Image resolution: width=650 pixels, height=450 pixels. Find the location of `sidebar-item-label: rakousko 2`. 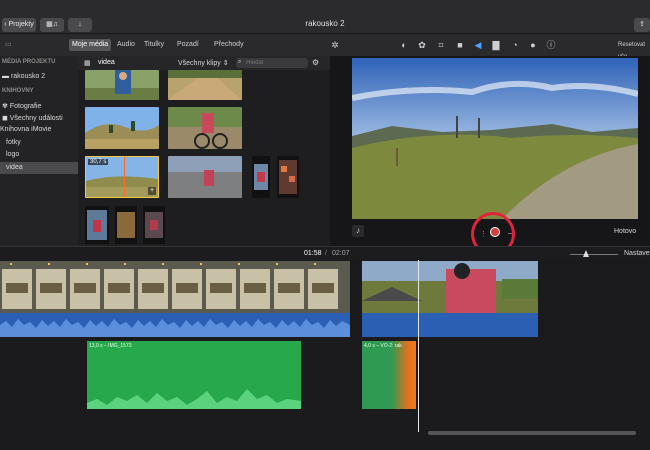

sidebar-item-label: rakousko 2 is located at coordinates (28, 76).